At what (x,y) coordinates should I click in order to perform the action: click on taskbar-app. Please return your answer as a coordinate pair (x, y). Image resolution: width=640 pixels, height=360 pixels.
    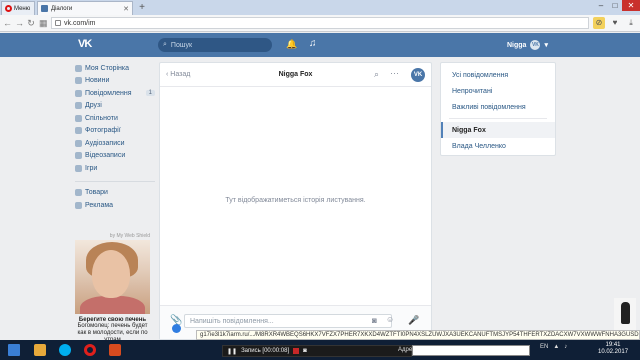
    Looking at the image, I should click on (115, 350).